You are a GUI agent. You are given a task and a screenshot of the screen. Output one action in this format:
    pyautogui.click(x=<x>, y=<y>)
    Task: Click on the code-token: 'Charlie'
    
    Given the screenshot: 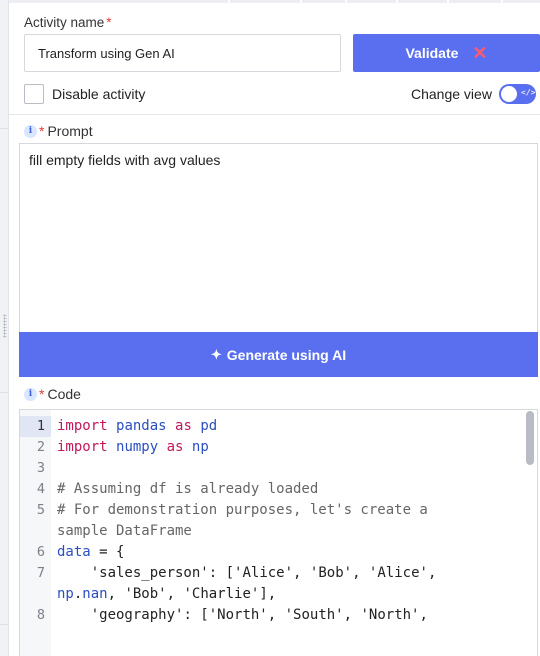 What is the action you would take?
    pyautogui.click(x=221, y=594)
    